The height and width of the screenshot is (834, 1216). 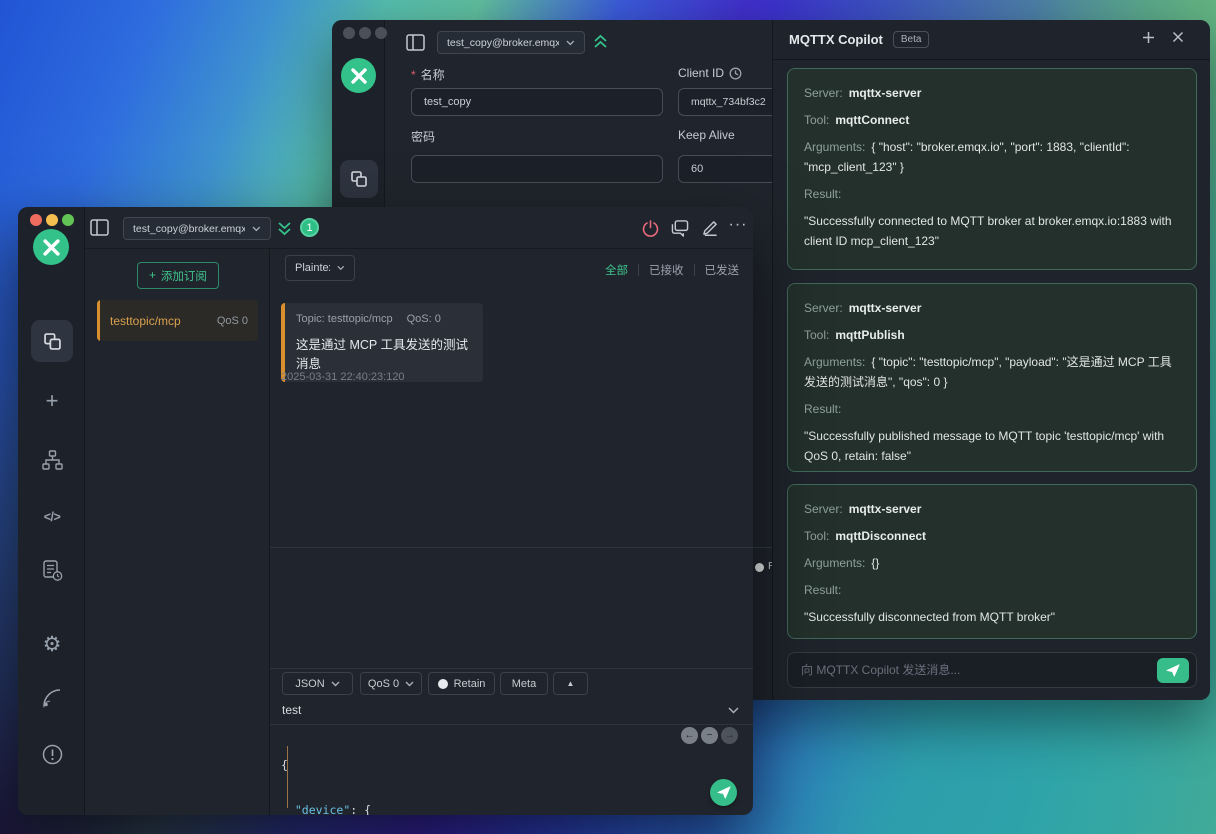 I want to click on payload-type-selector: JSON, so click(x=317, y=683).